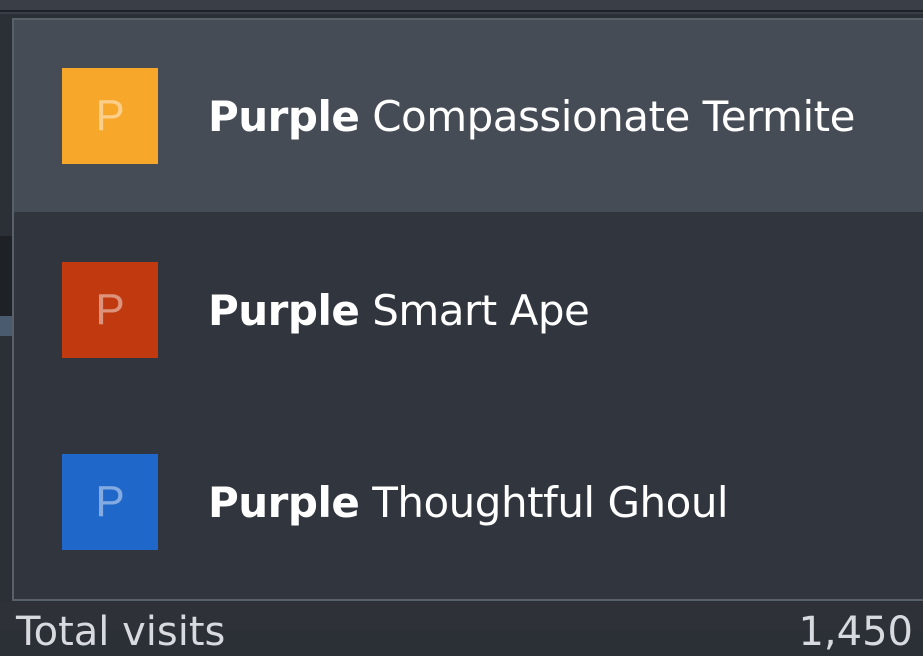 This screenshot has height=656, width=923. What do you see at coordinates (121, 632) in the screenshot?
I see `total-visits-label: Total visits` at bounding box center [121, 632].